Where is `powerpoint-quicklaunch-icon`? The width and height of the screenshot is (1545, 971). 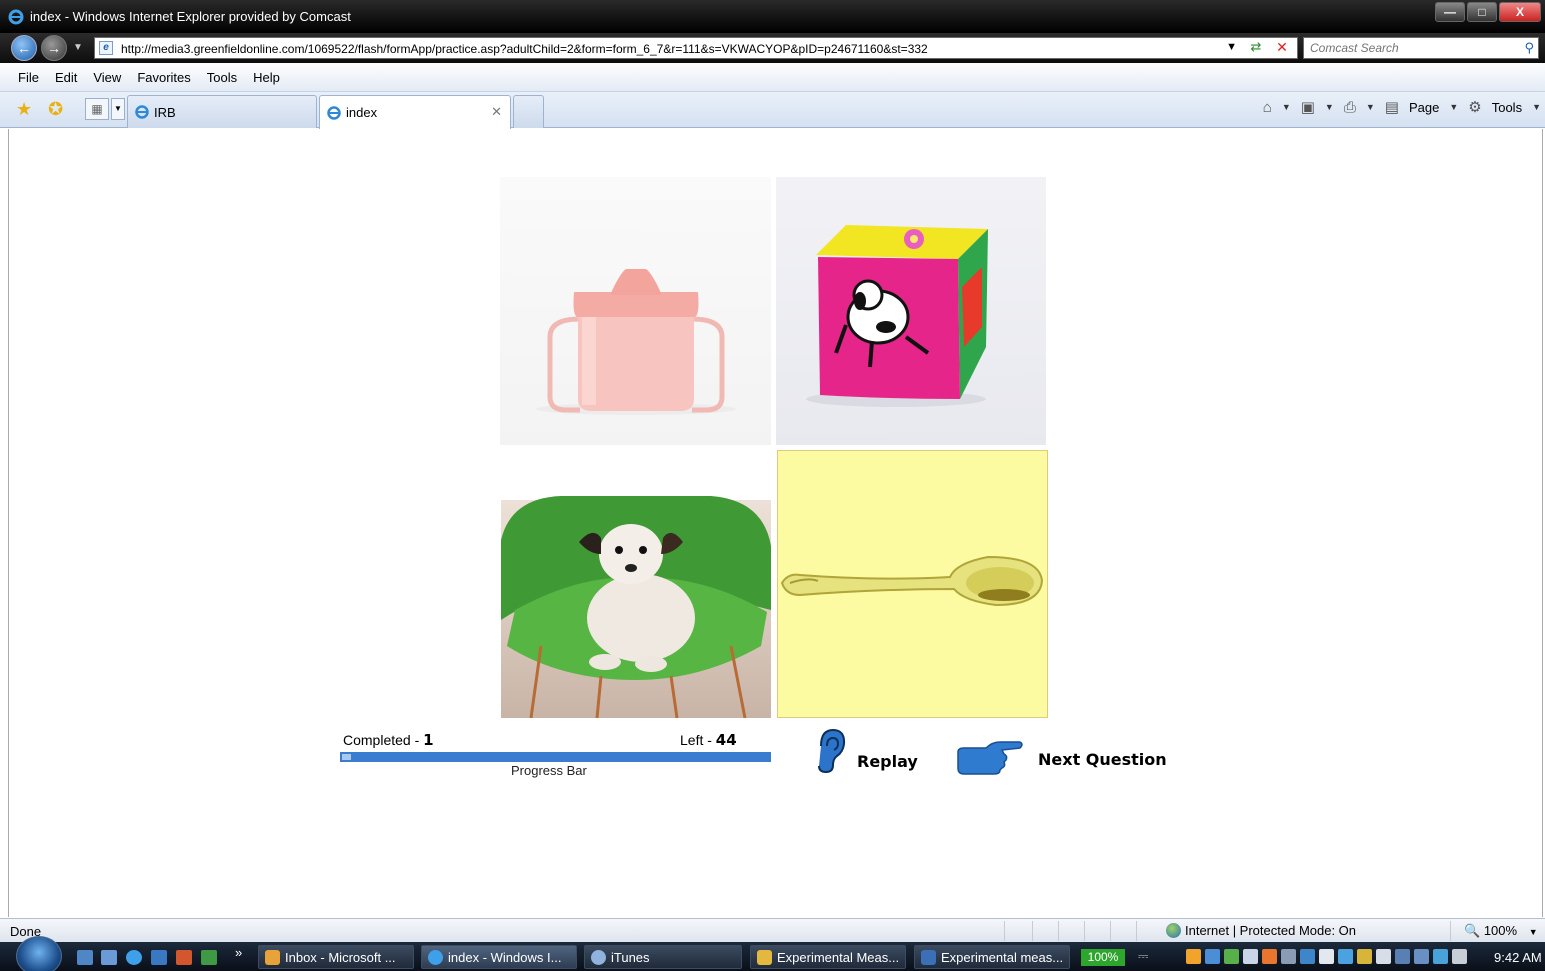 powerpoint-quicklaunch-icon is located at coordinates (184, 957).